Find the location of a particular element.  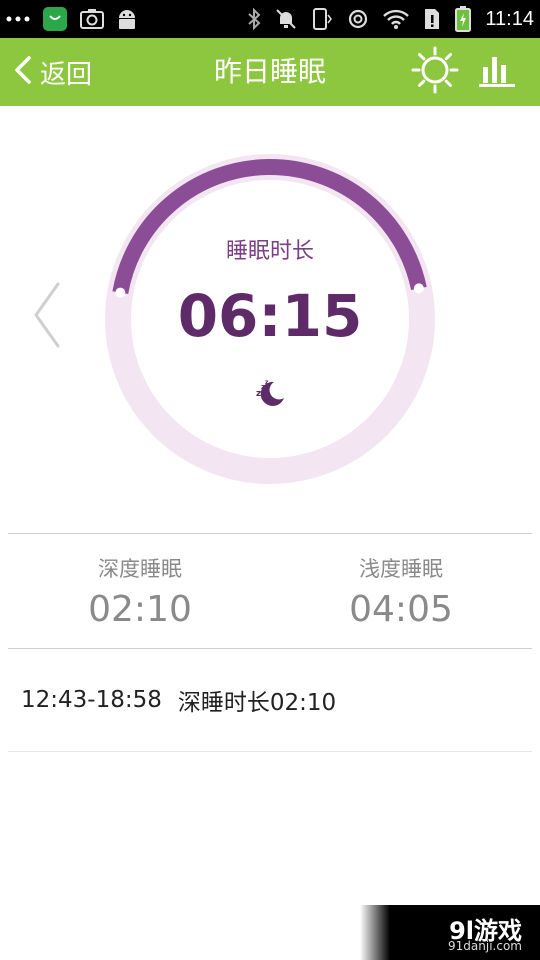

svg-text: z is located at coordinates (267, 382).